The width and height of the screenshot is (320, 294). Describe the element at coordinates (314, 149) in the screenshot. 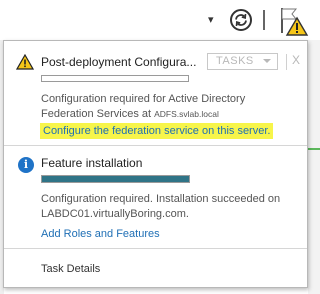

I see `background-accent-line` at that location.